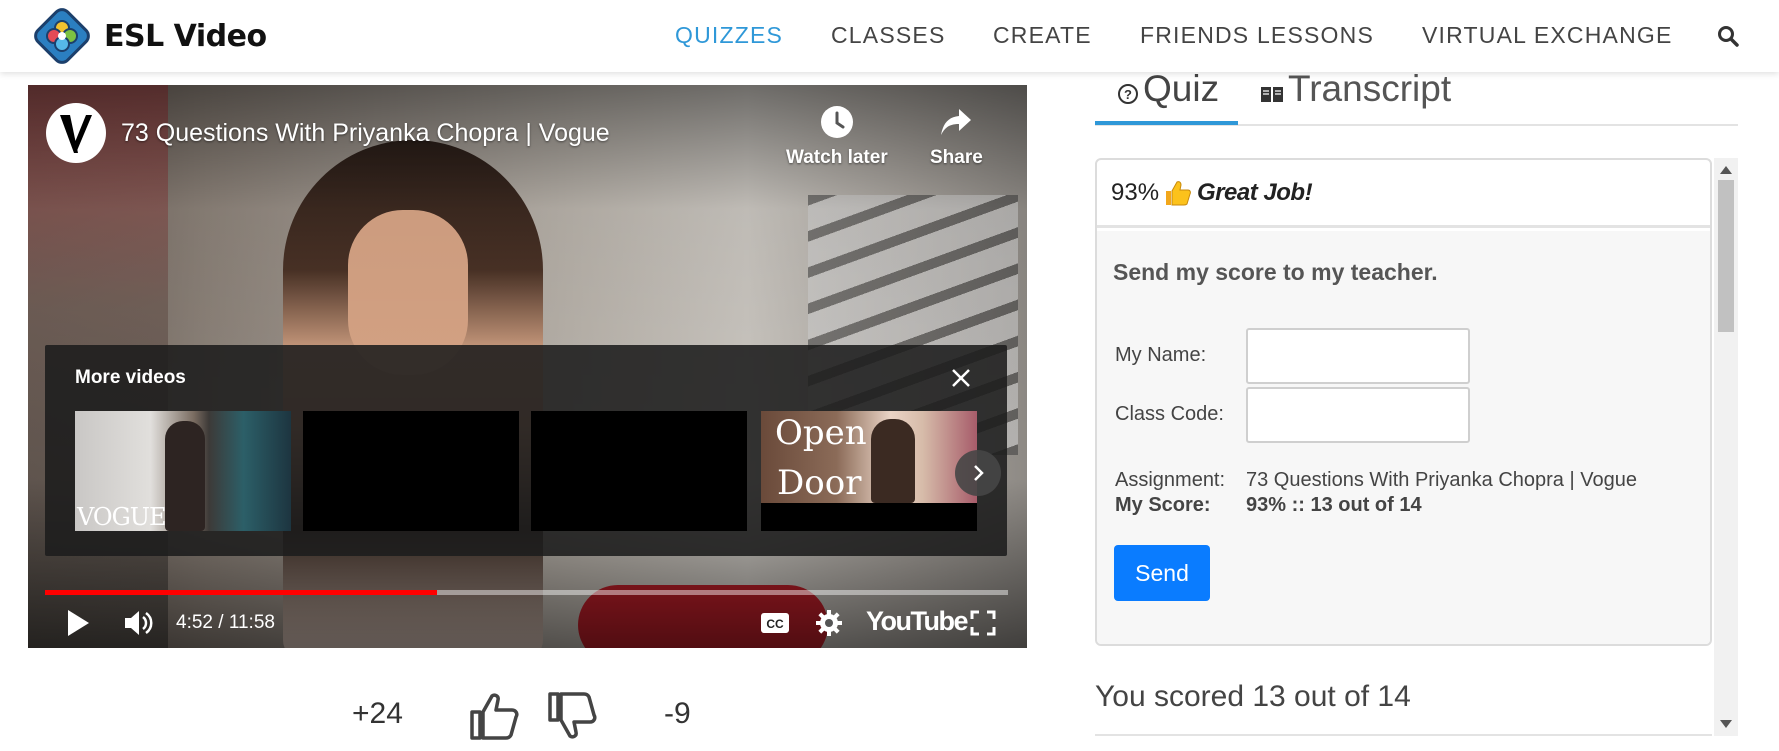  I want to click on nav-item-classes: CLASSES, so click(888, 35).